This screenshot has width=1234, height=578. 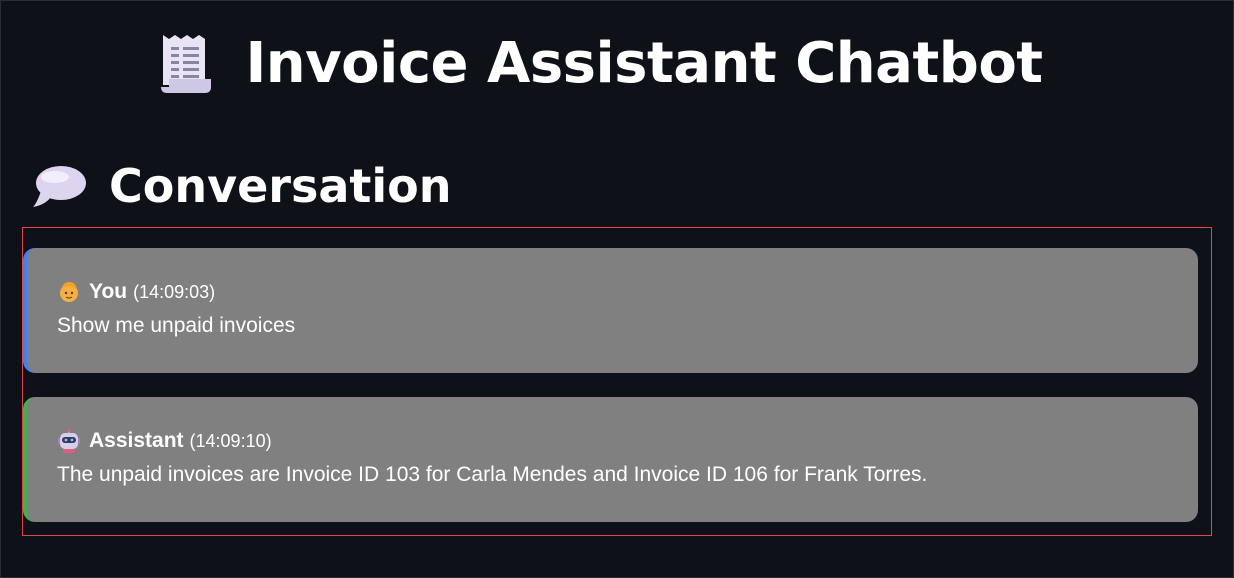 I want to click on message-timestamp: (14:09:10), so click(x=230, y=440).